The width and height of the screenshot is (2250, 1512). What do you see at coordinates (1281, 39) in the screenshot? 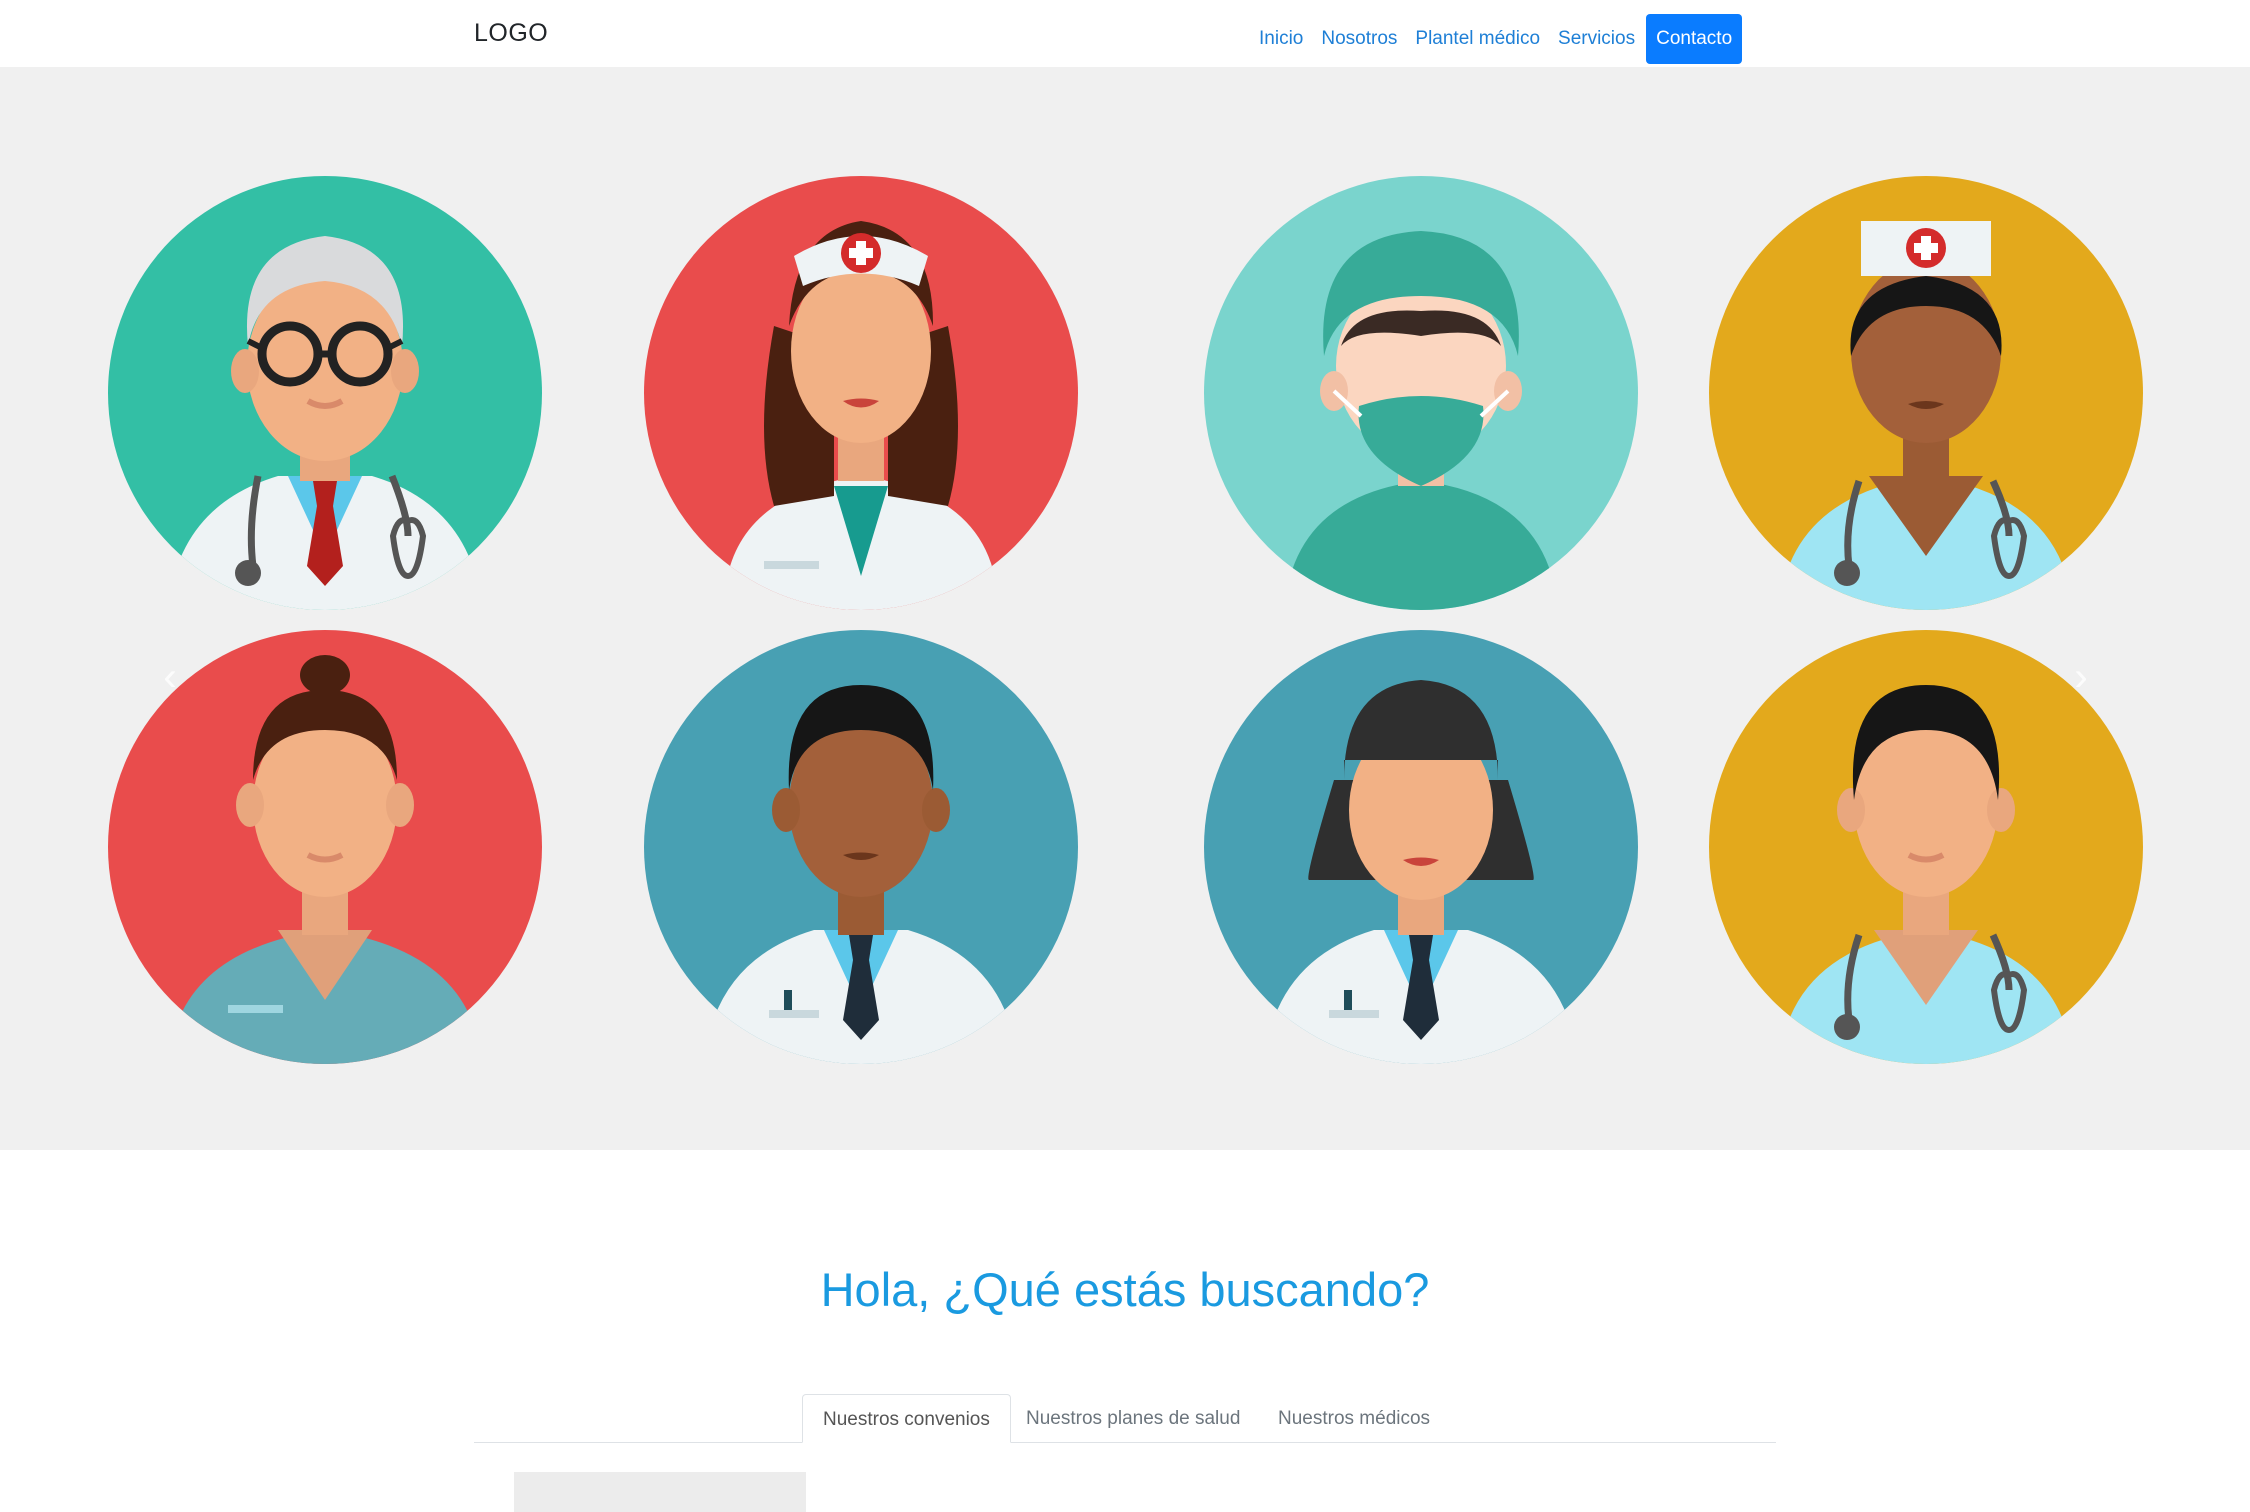
I see `nav-link-inicio: Inicio` at bounding box center [1281, 39].